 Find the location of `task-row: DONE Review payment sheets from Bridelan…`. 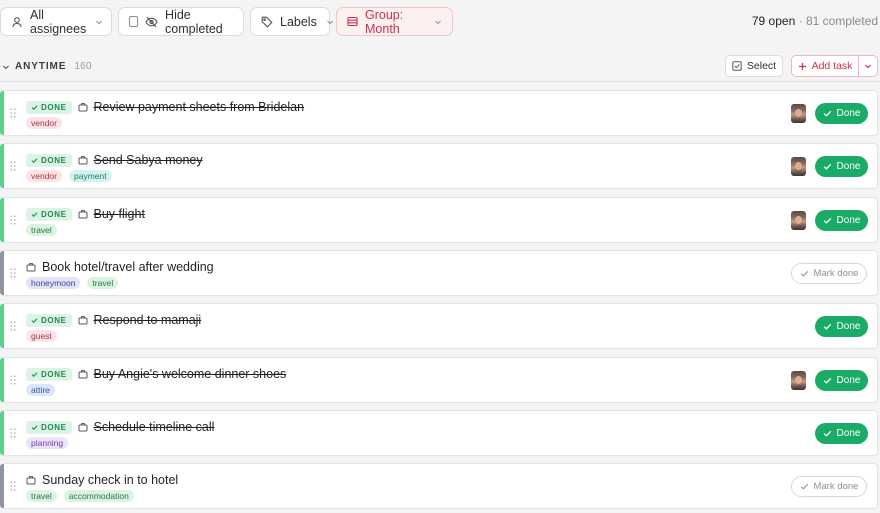

task-row: DONE Review payment sheets from Bridelan… is located at coordinates (439, 113).